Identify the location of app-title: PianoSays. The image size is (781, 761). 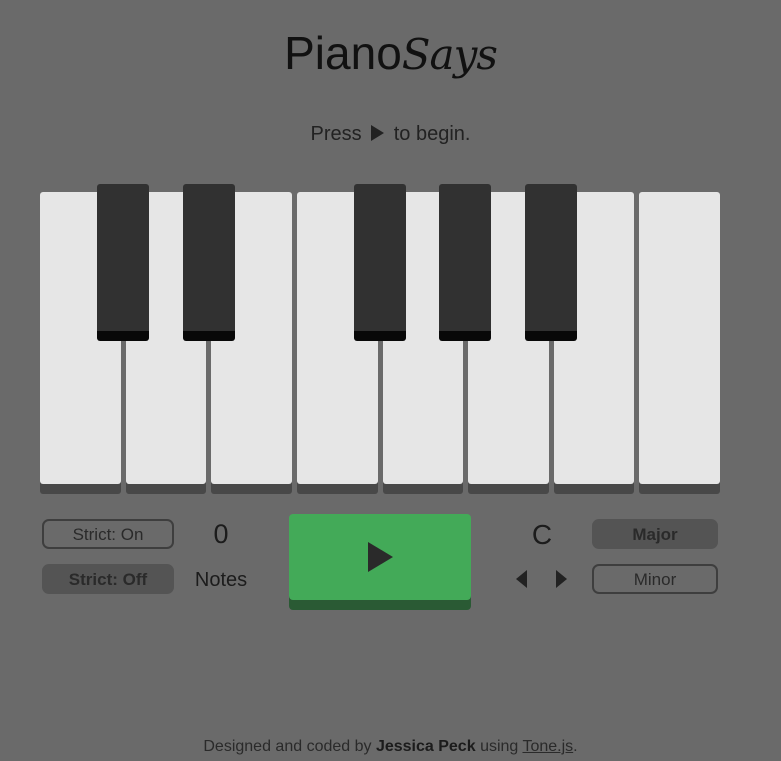
(390, 54).